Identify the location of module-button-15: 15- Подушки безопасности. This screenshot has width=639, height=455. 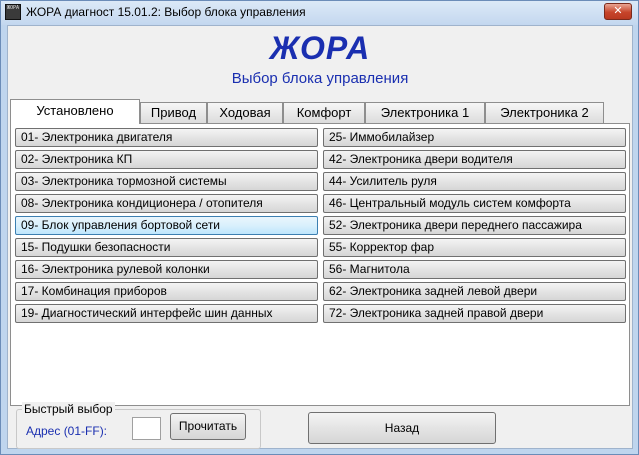
(166, 247).